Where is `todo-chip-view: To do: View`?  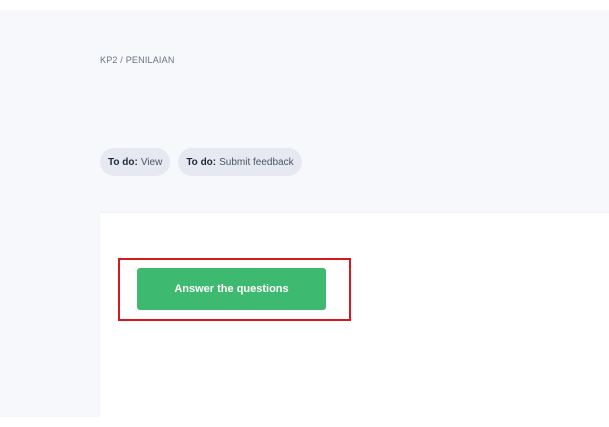 todo-chip-view: To do: View is located at coordinates (135, 162).